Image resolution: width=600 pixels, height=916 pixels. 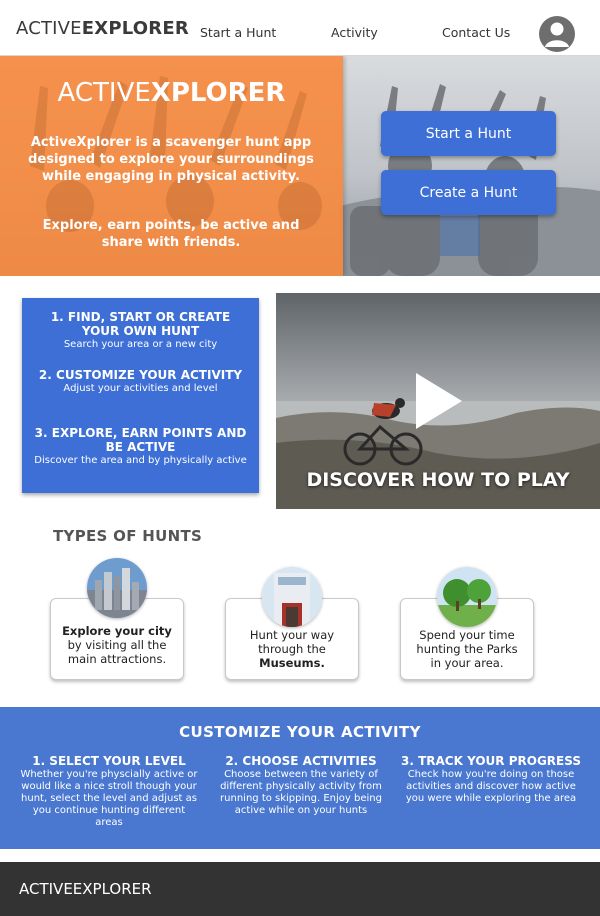 I want to click on user-avatar-icon, so click(x=557, y=34).